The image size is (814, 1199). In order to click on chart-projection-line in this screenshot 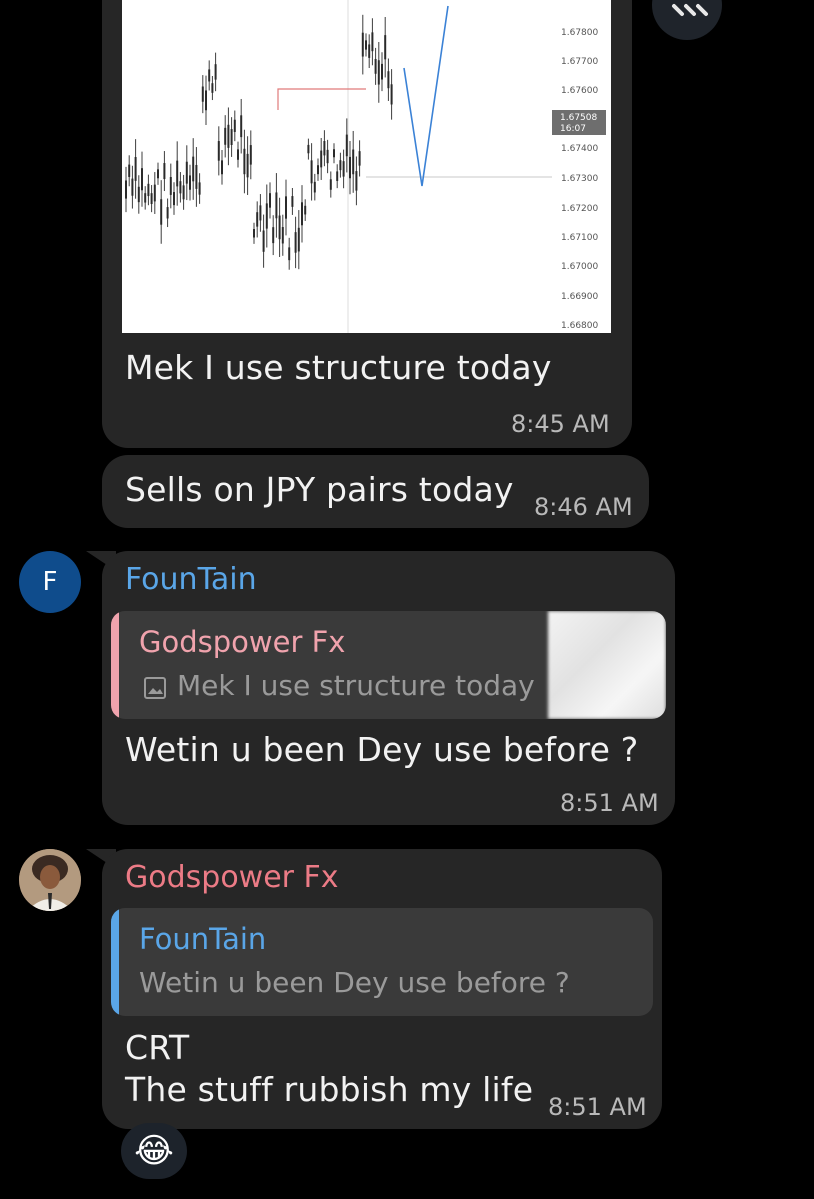, I will do `click(426, 96)`.